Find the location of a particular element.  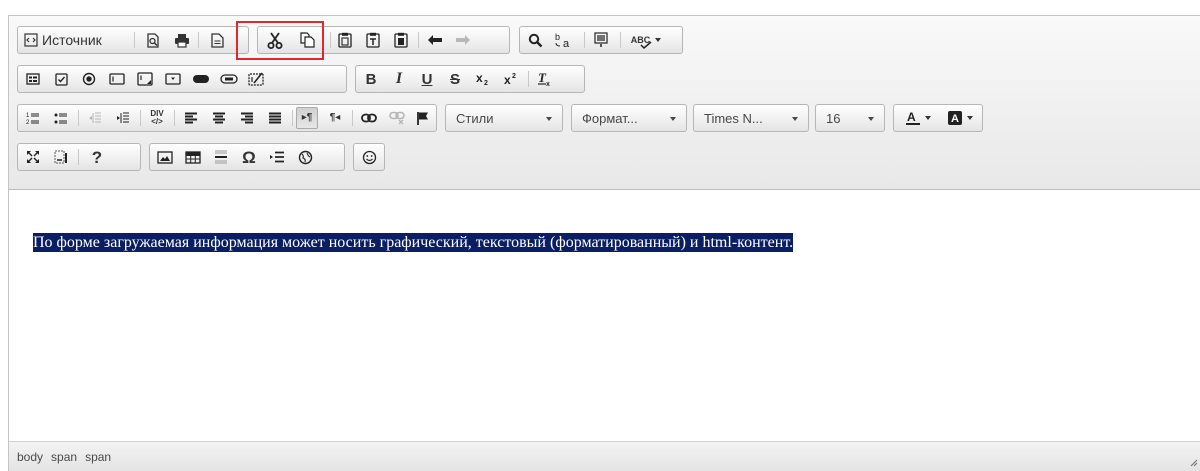

unlink-icon is located at coordinates (397, 118).